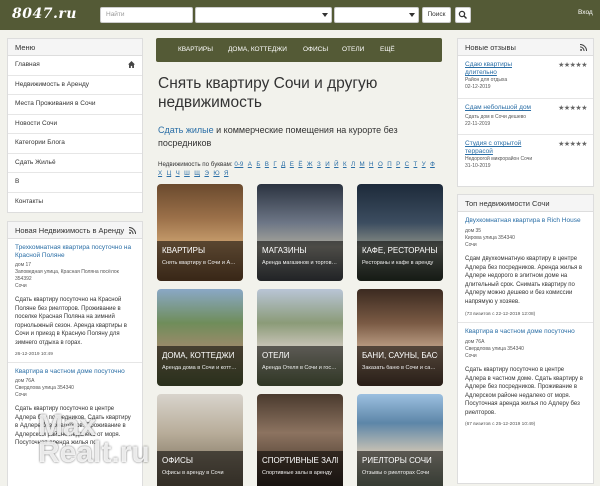 The image size is (600, 486). I want to click on search-icon-button, so click(463, 15).